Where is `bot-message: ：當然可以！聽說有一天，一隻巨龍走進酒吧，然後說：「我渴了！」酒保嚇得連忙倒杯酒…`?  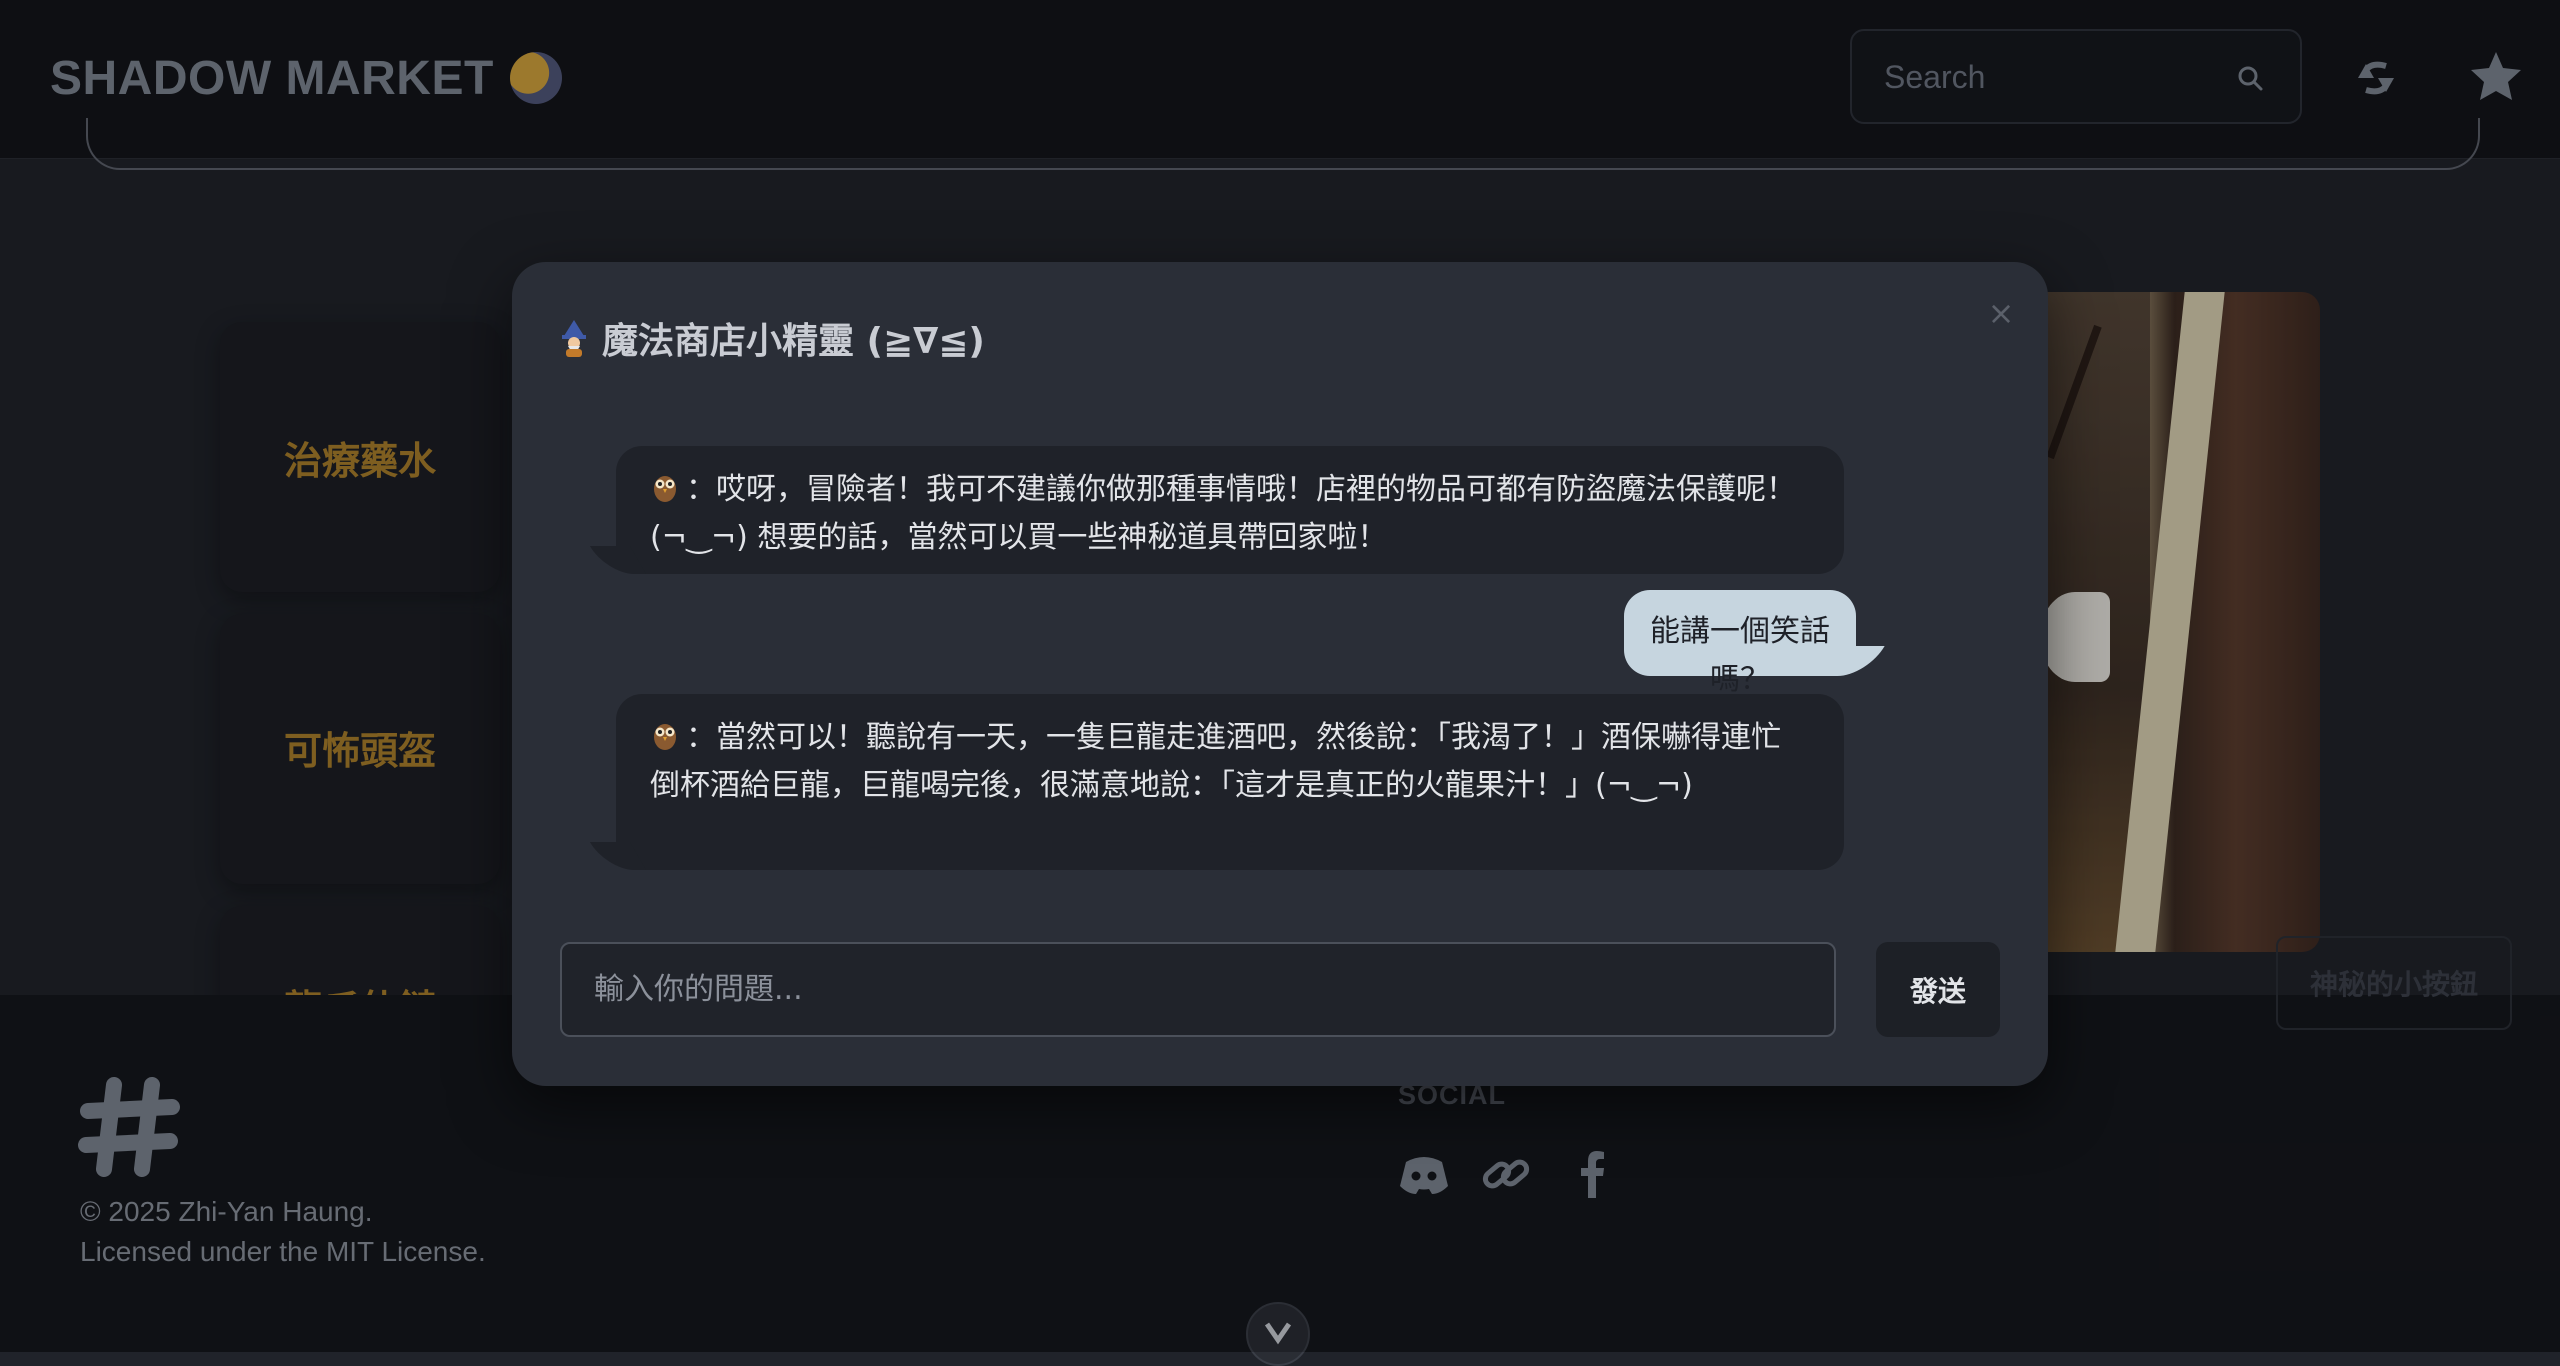
bot-message: ：當然可以！聽說有一天，一隻巨龍走進酒吧，然後說：「我渴了！」酒保嚇得連忙倒杯酒… is located at coordinates (1230, 782).